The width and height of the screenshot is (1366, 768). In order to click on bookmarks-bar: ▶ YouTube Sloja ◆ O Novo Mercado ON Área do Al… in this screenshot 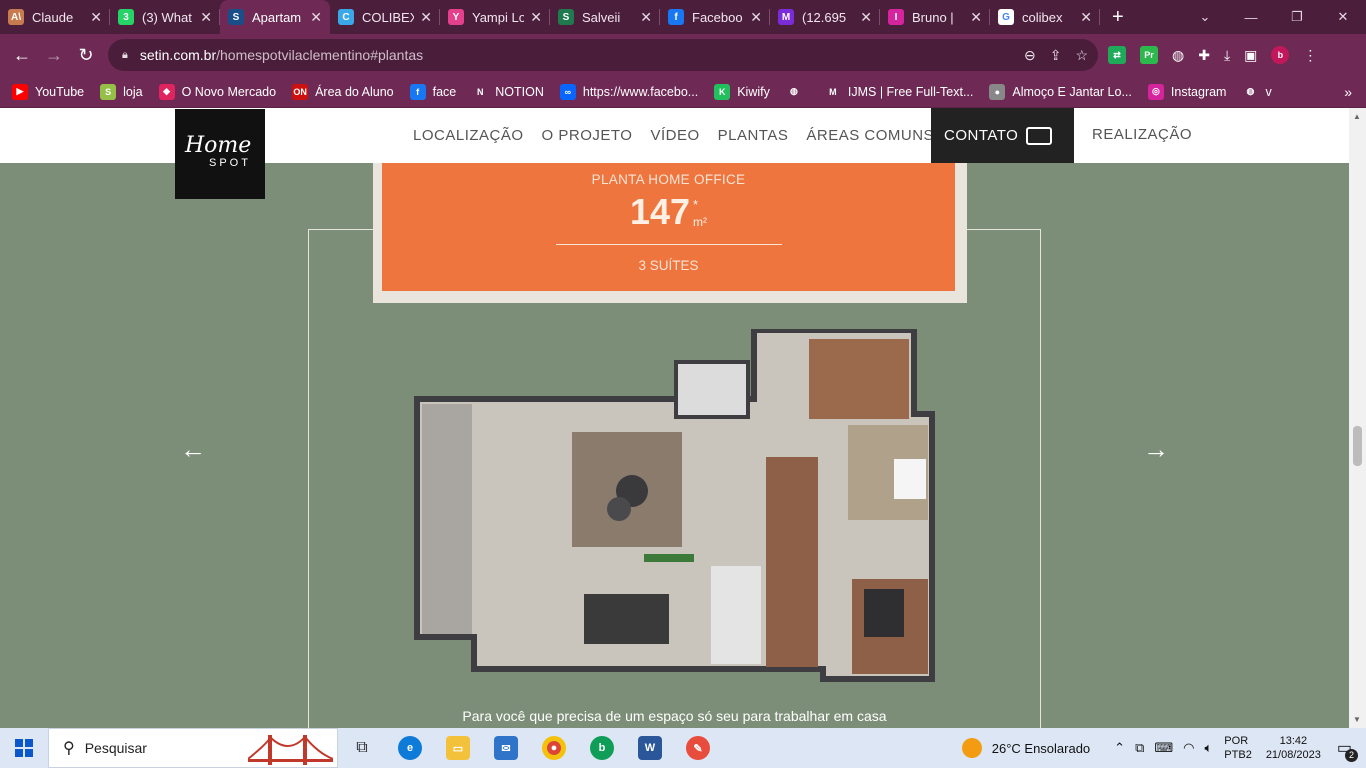, I will do `click(683, 92)`.